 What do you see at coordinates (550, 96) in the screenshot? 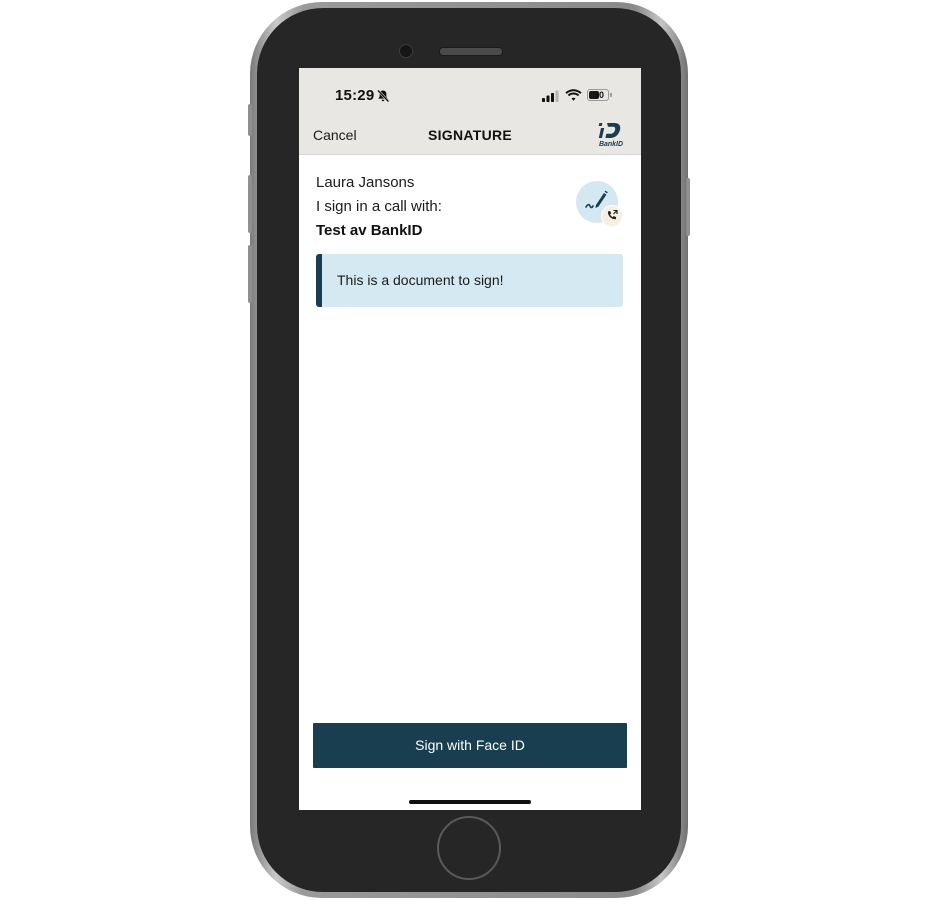
I see `cellular-signal-icon` at bounding box center [550, 96].